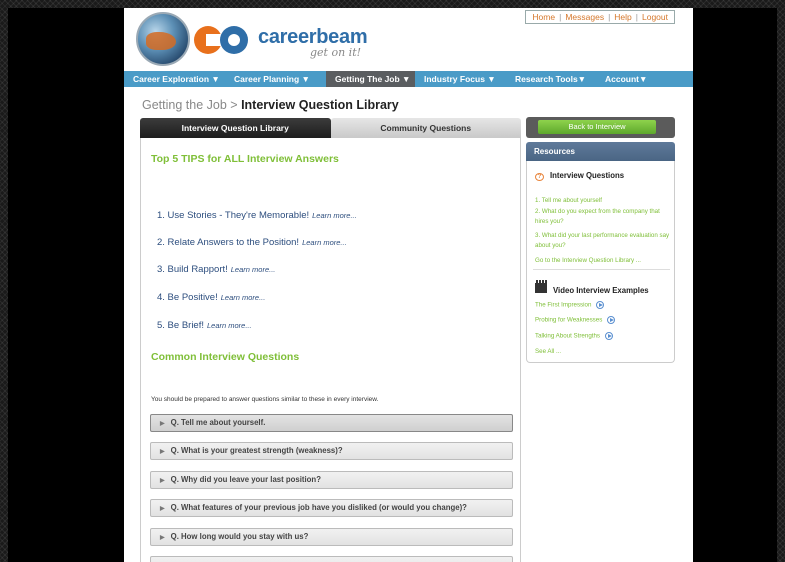 This screenshot has width=785, height=562. What do you see at coordinates (370, 79) in the screenshot?
I see `nav-getting-the-job: Getting The Job ▼` at bounding box center [370, 79].